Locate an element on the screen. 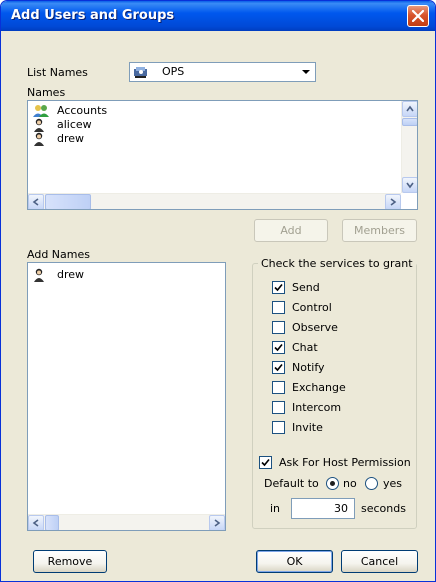 This screenshot has height=582, width=436. list-names-selected: OPS is located at coordinates (173, 71).